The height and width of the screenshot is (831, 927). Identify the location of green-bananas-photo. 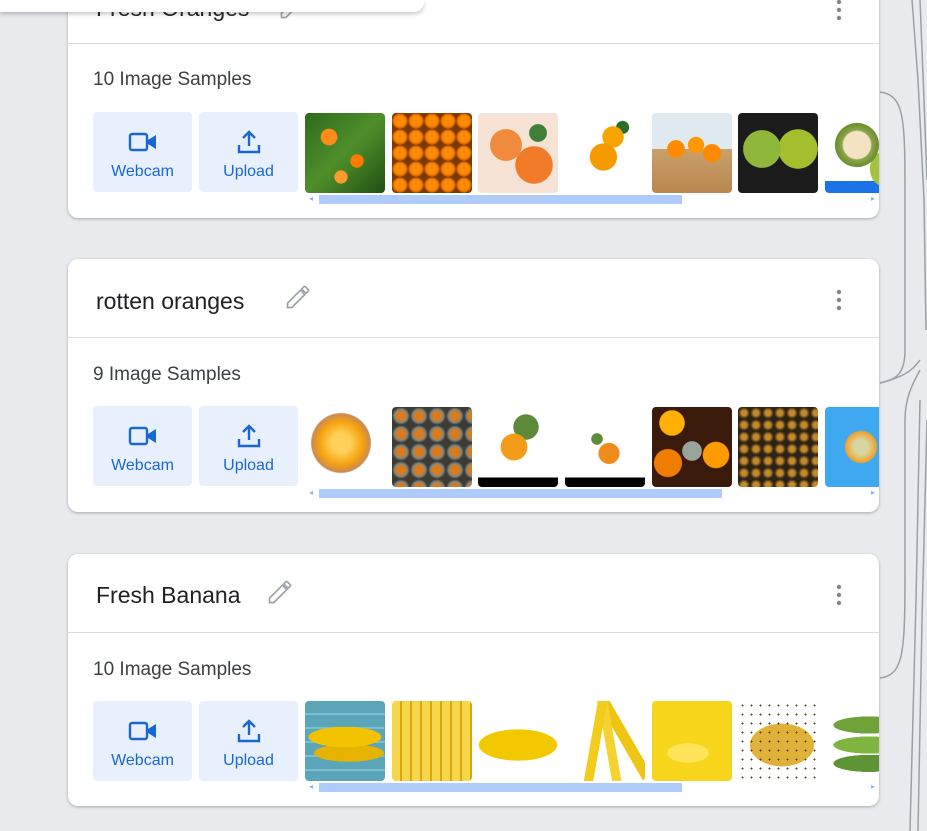
(852, 741).